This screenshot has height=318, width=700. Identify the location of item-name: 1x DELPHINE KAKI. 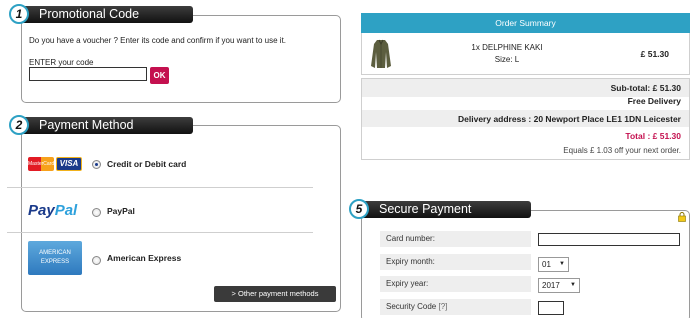
(507, 47).